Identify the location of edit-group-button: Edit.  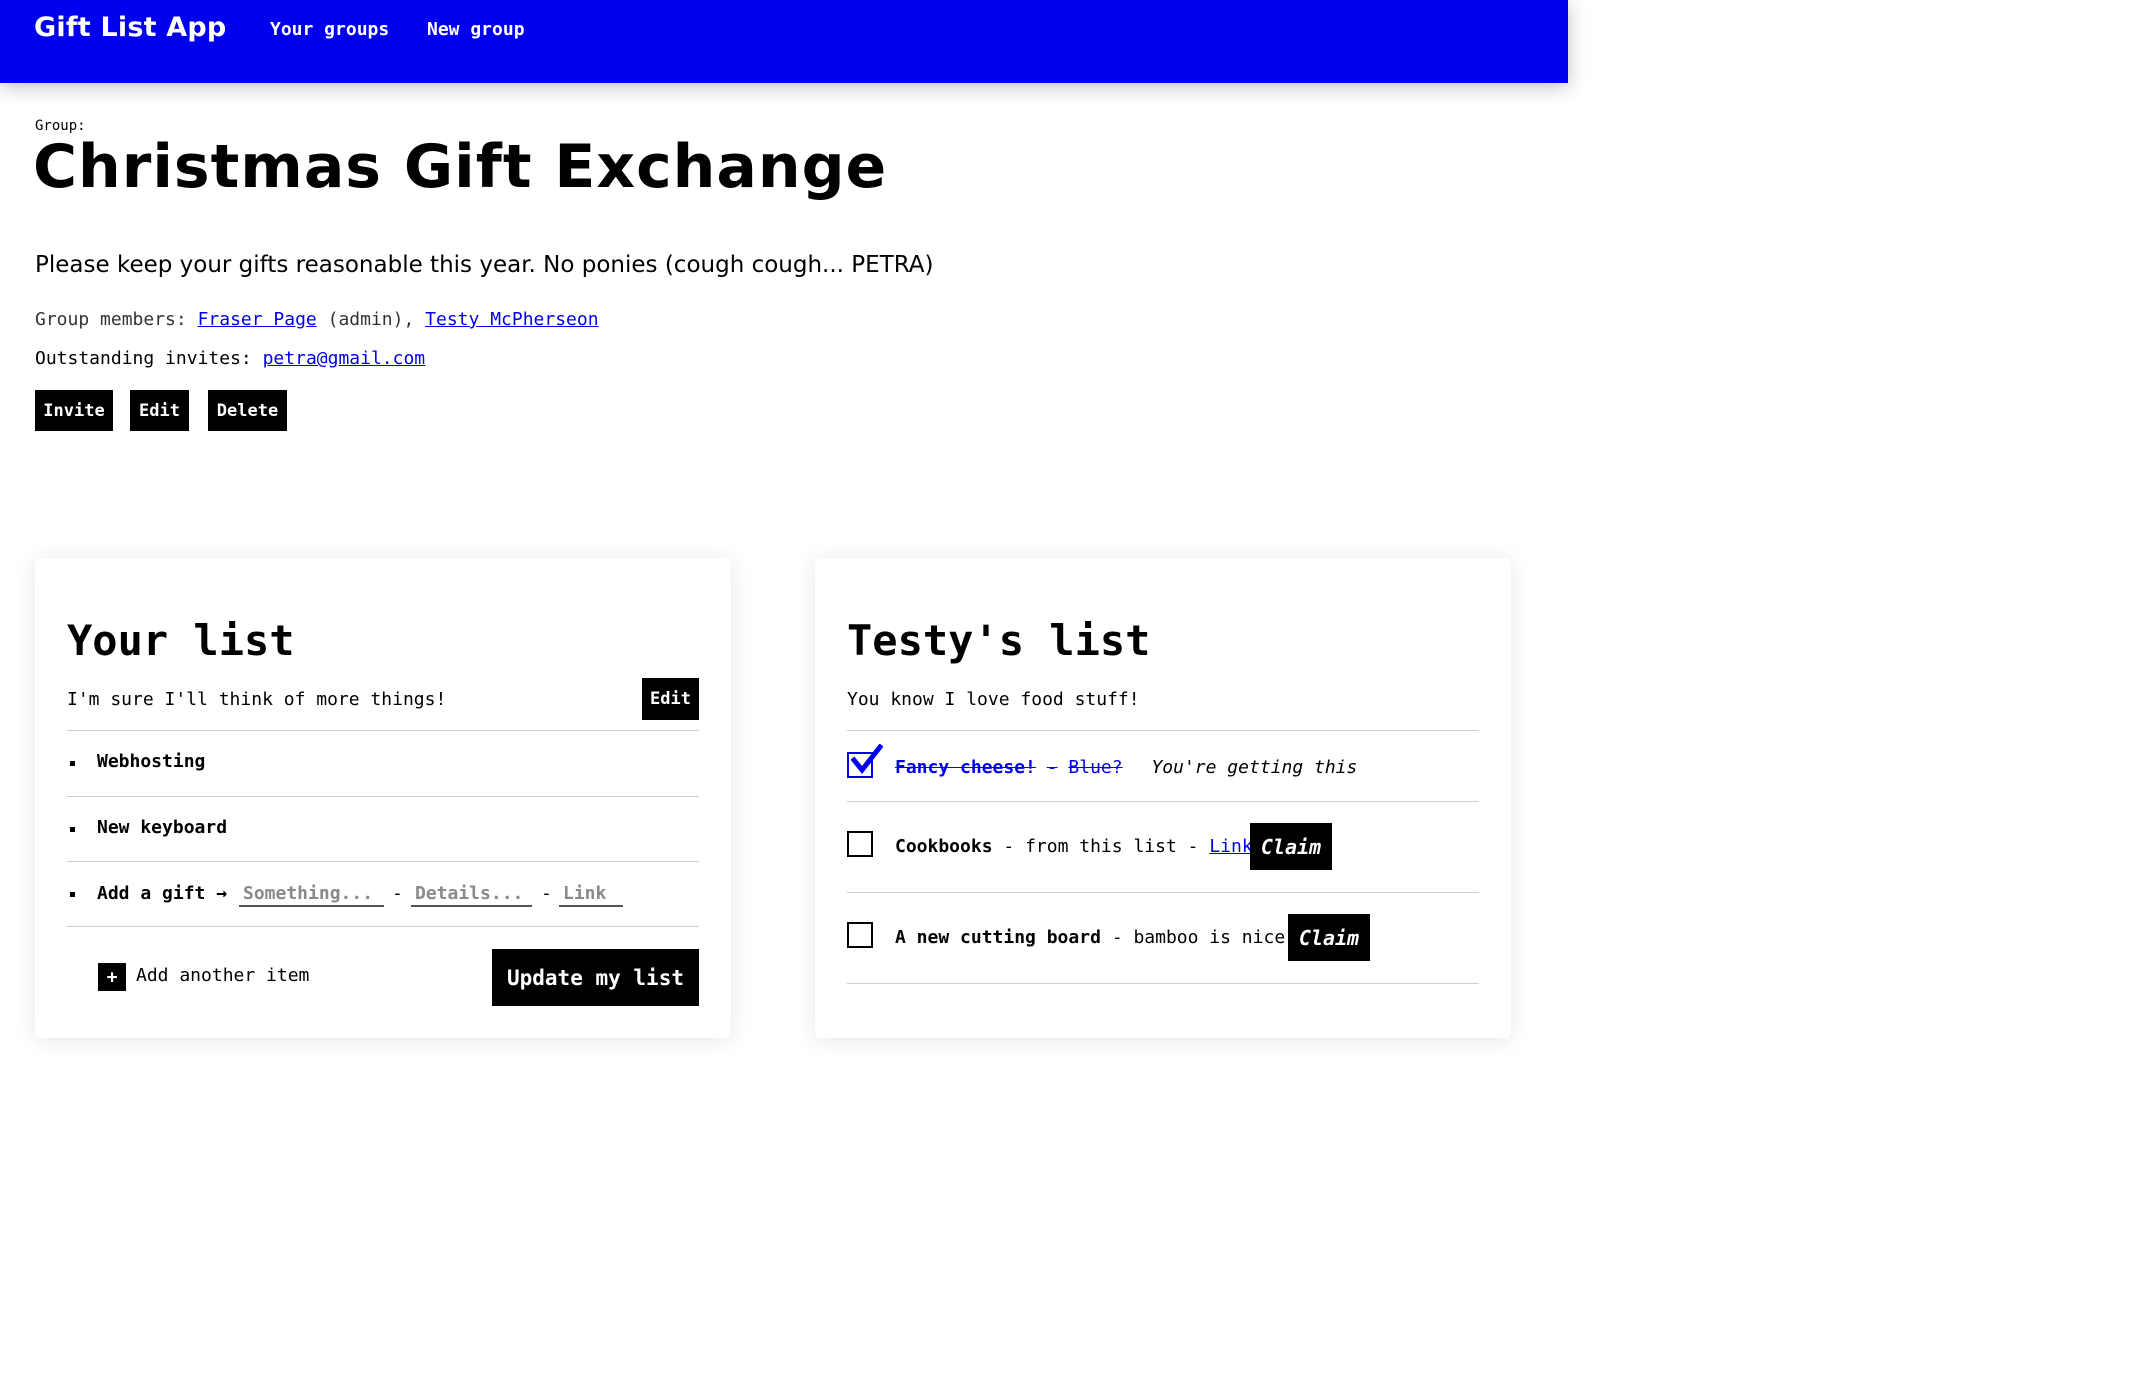
(159, 410).